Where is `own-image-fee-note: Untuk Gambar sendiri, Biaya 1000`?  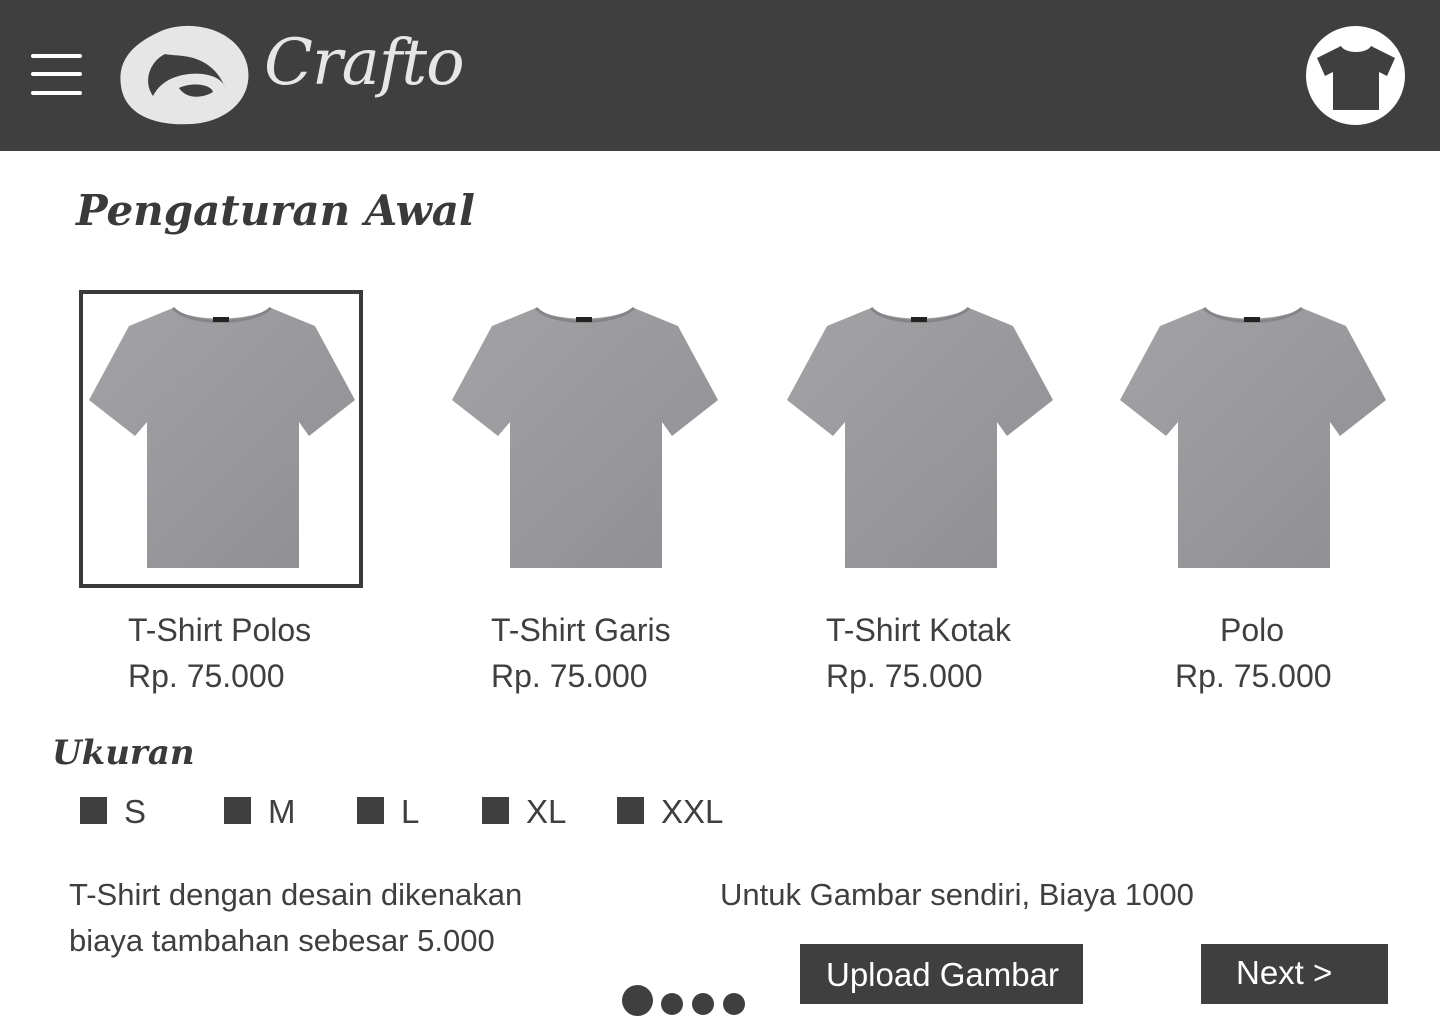 own-image-fee-note: Untuk Gambar sendiri, Biaya 1000 is located at coordinates (957, 894).